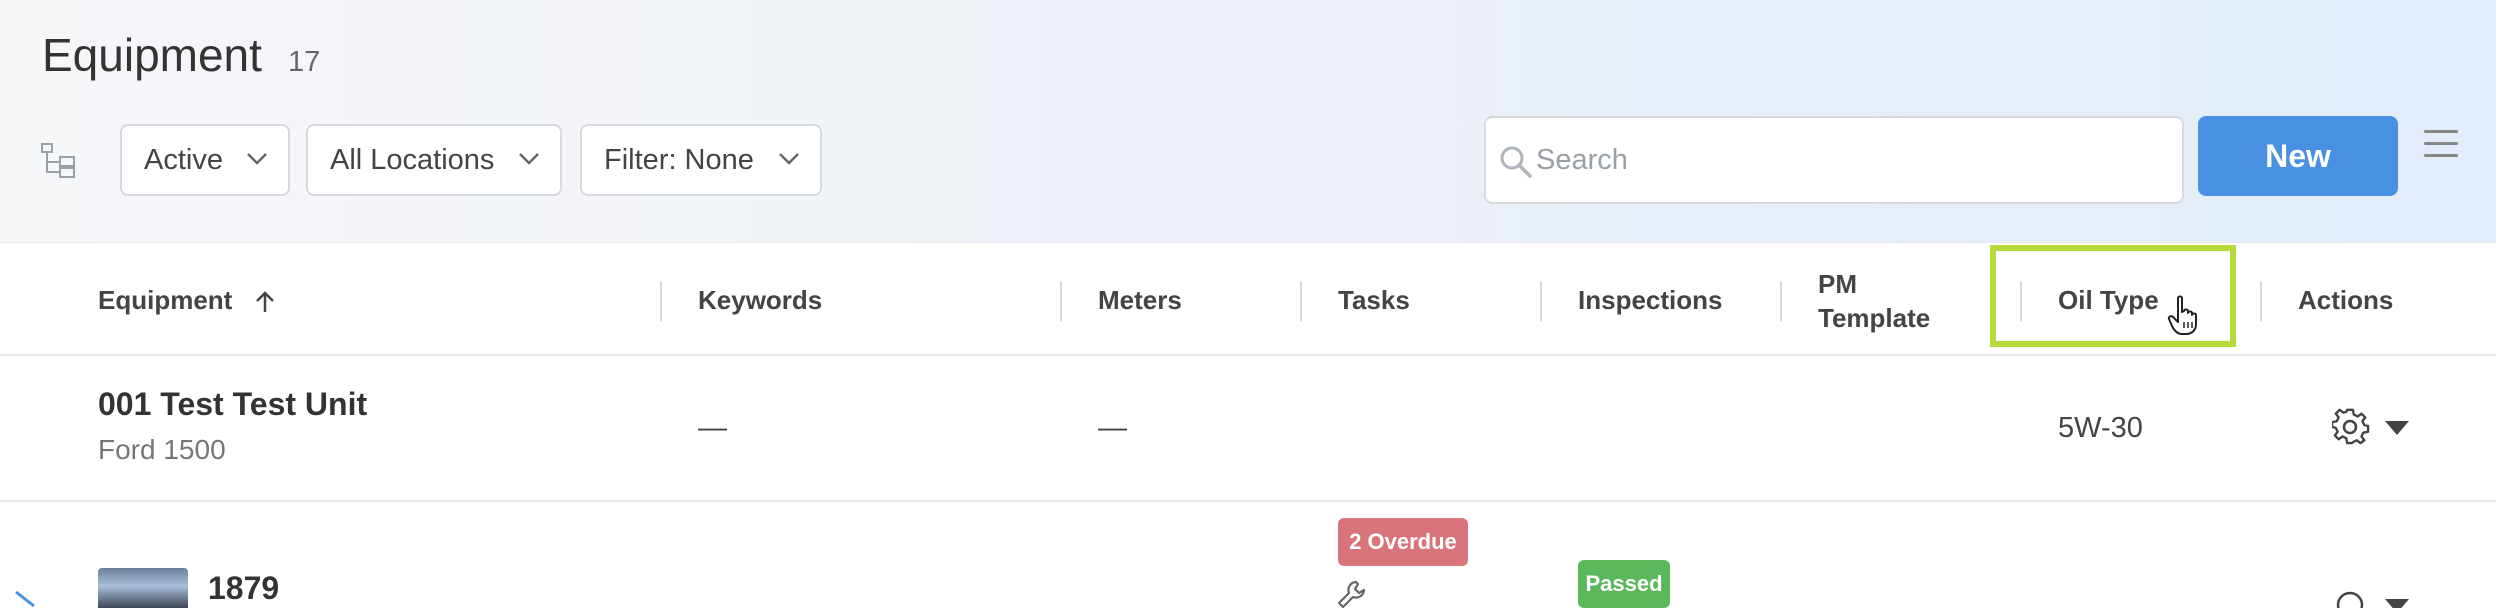 This screenshot has height=608, width=2496. Describe the element at coordinates (1516, 162) in the screenshot. I see `search-icon` at that location.